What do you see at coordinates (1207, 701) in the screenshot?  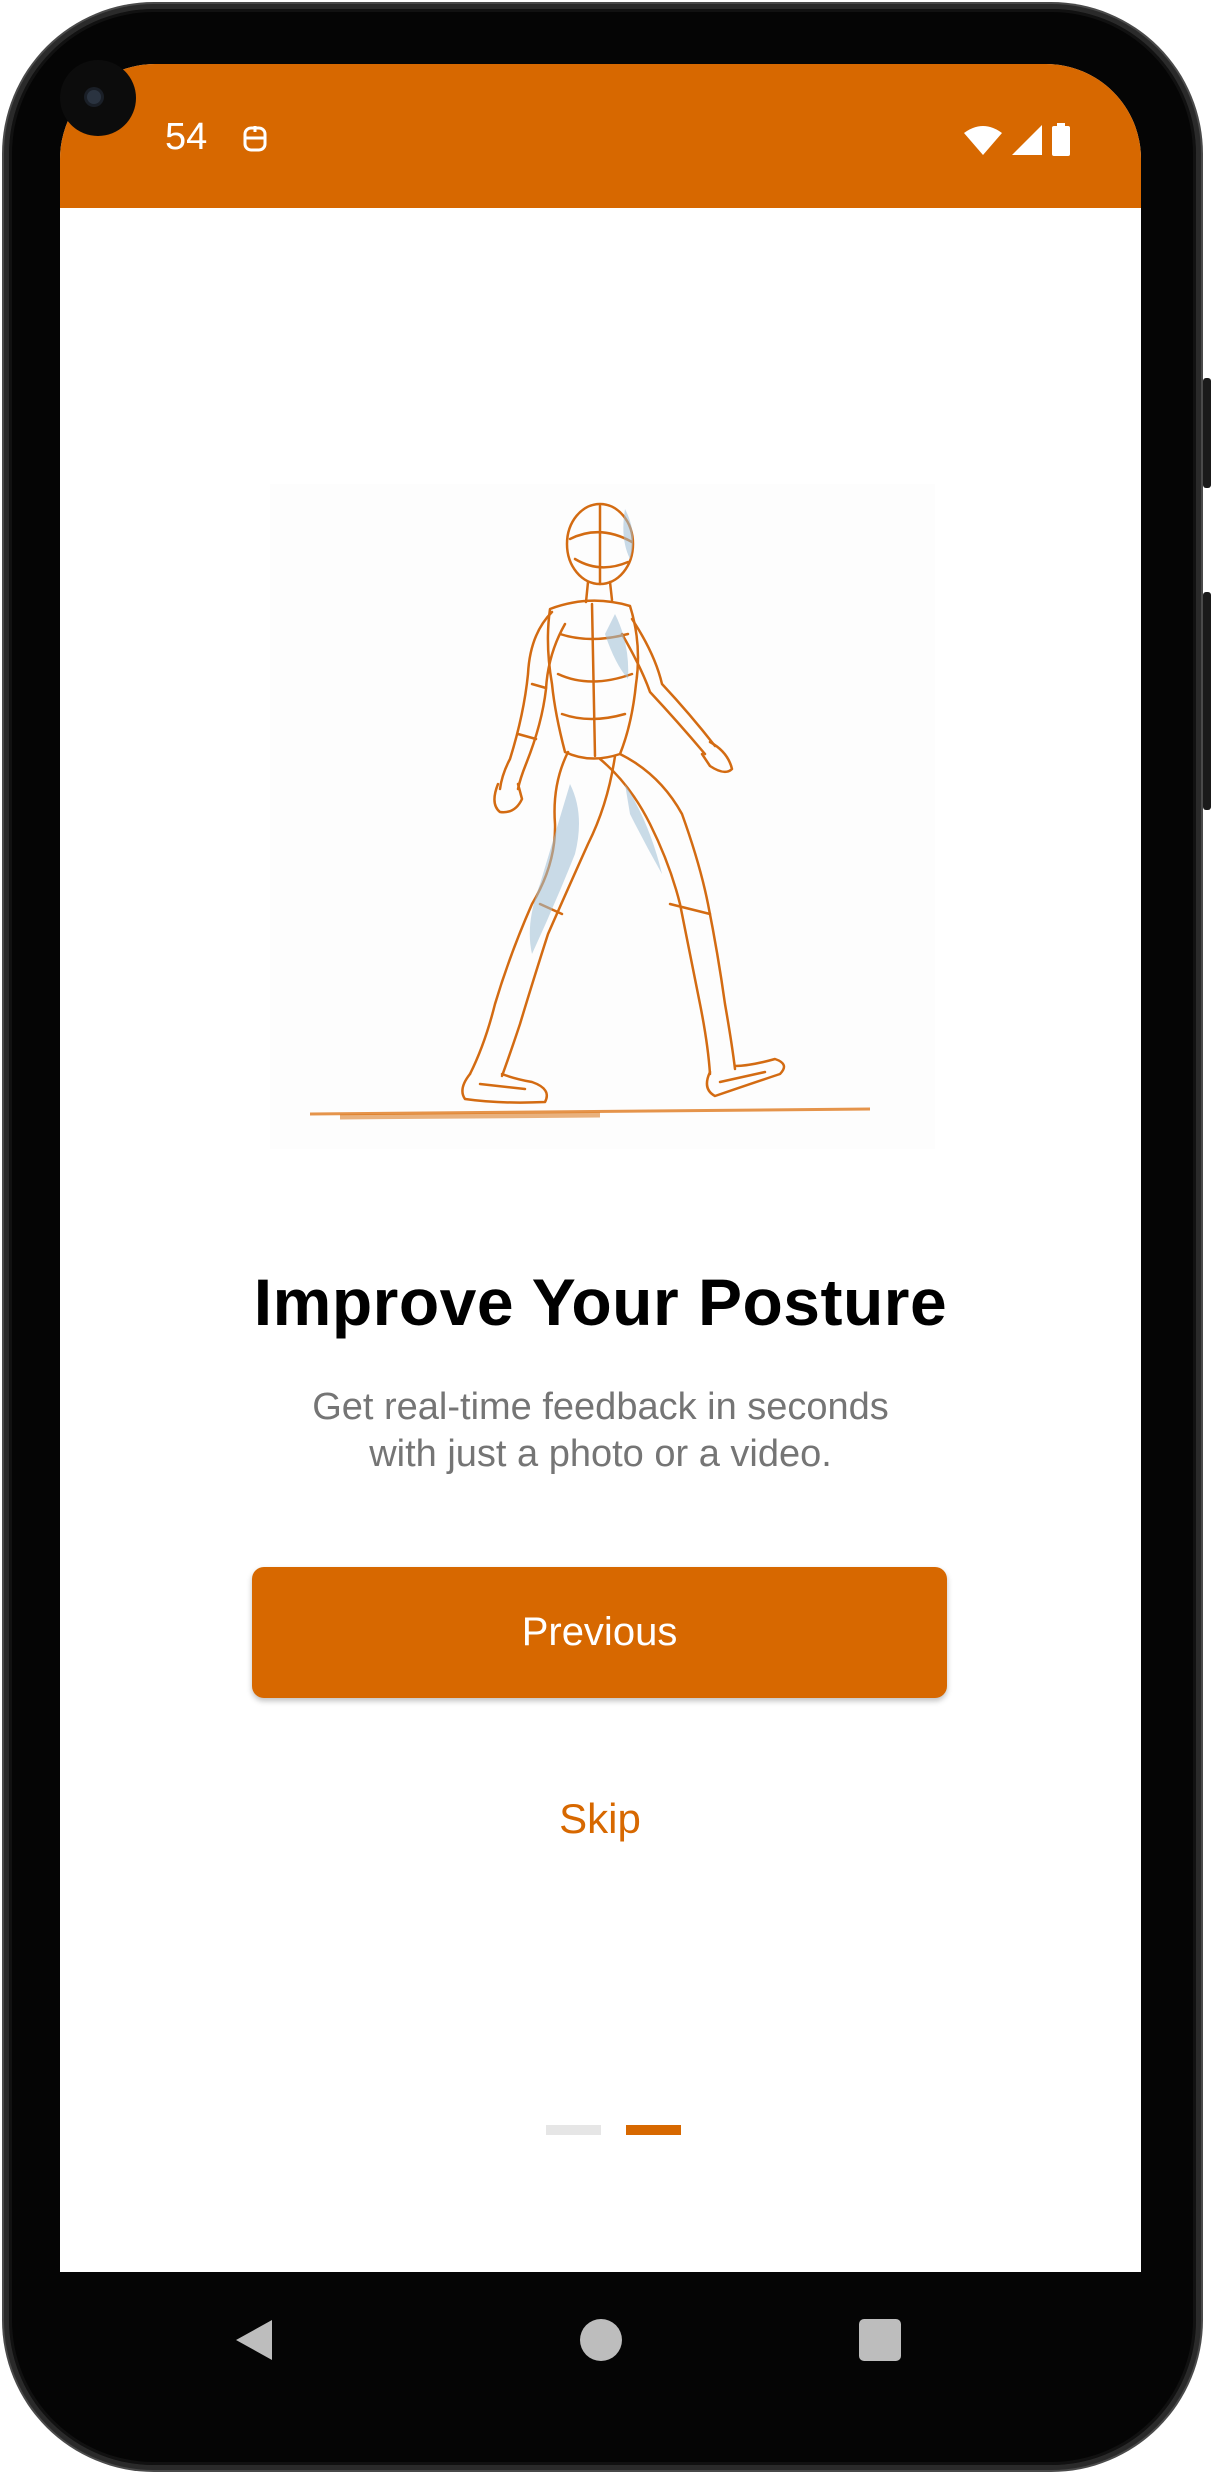 I see `power-button` at bounding box center [1207, 701].